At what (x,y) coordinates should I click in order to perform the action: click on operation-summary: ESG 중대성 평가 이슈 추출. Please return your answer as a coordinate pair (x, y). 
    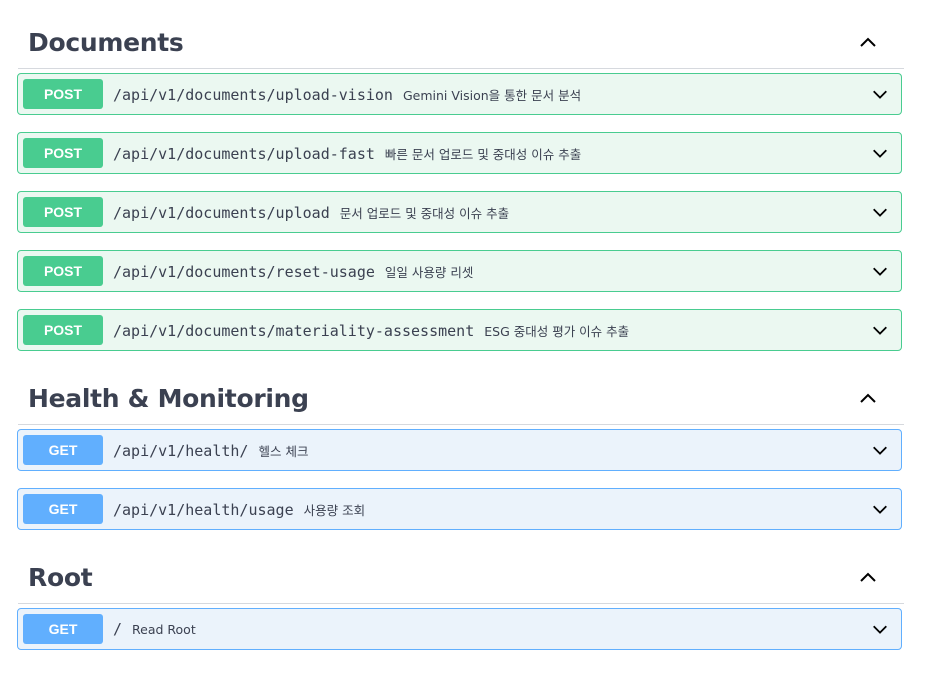
    Looking at the image, I should click on (557, 331).